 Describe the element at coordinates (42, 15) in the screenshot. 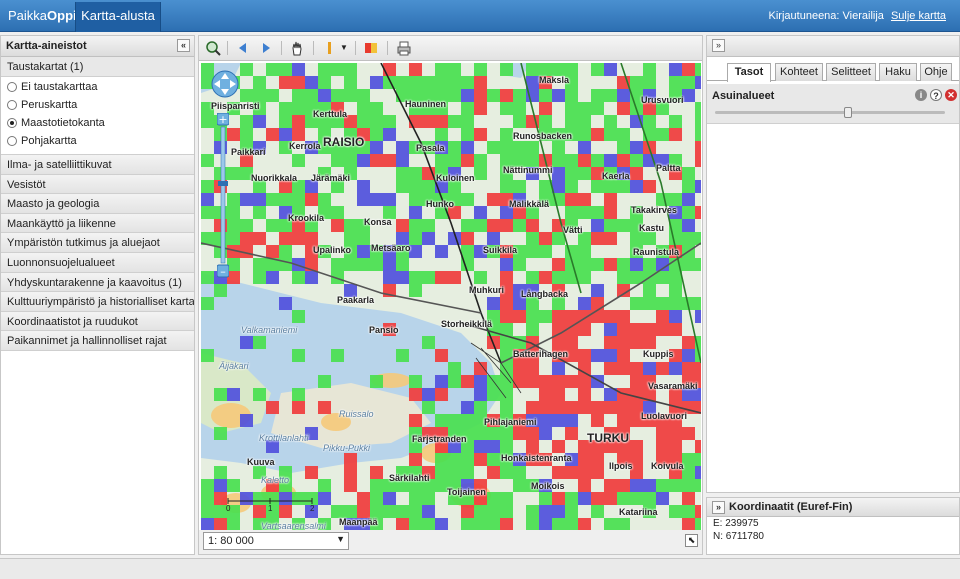

I see `brand-logo: PaikkaOppi` at that location.